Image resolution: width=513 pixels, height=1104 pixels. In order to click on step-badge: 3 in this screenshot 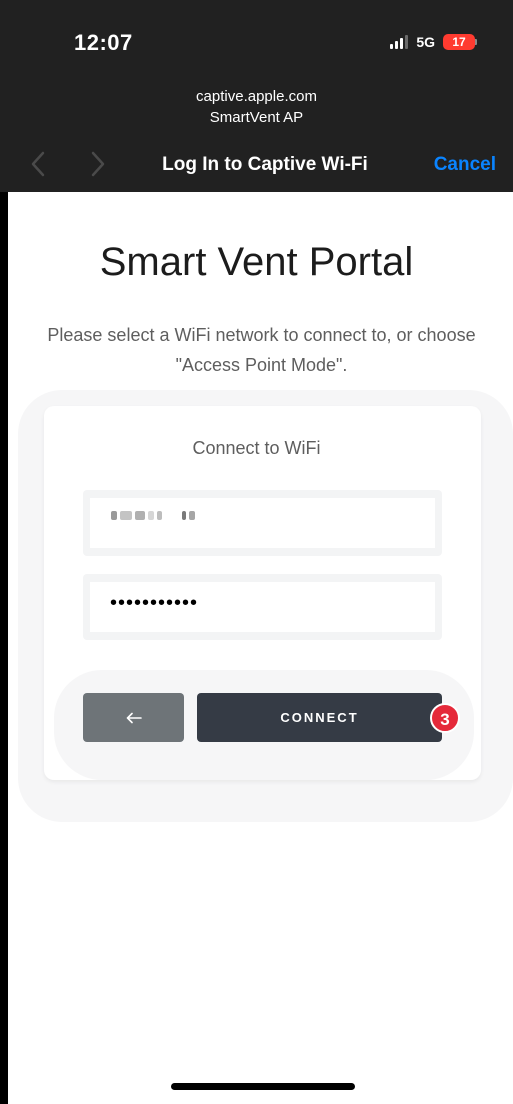, I will do `click(445, 718)`.